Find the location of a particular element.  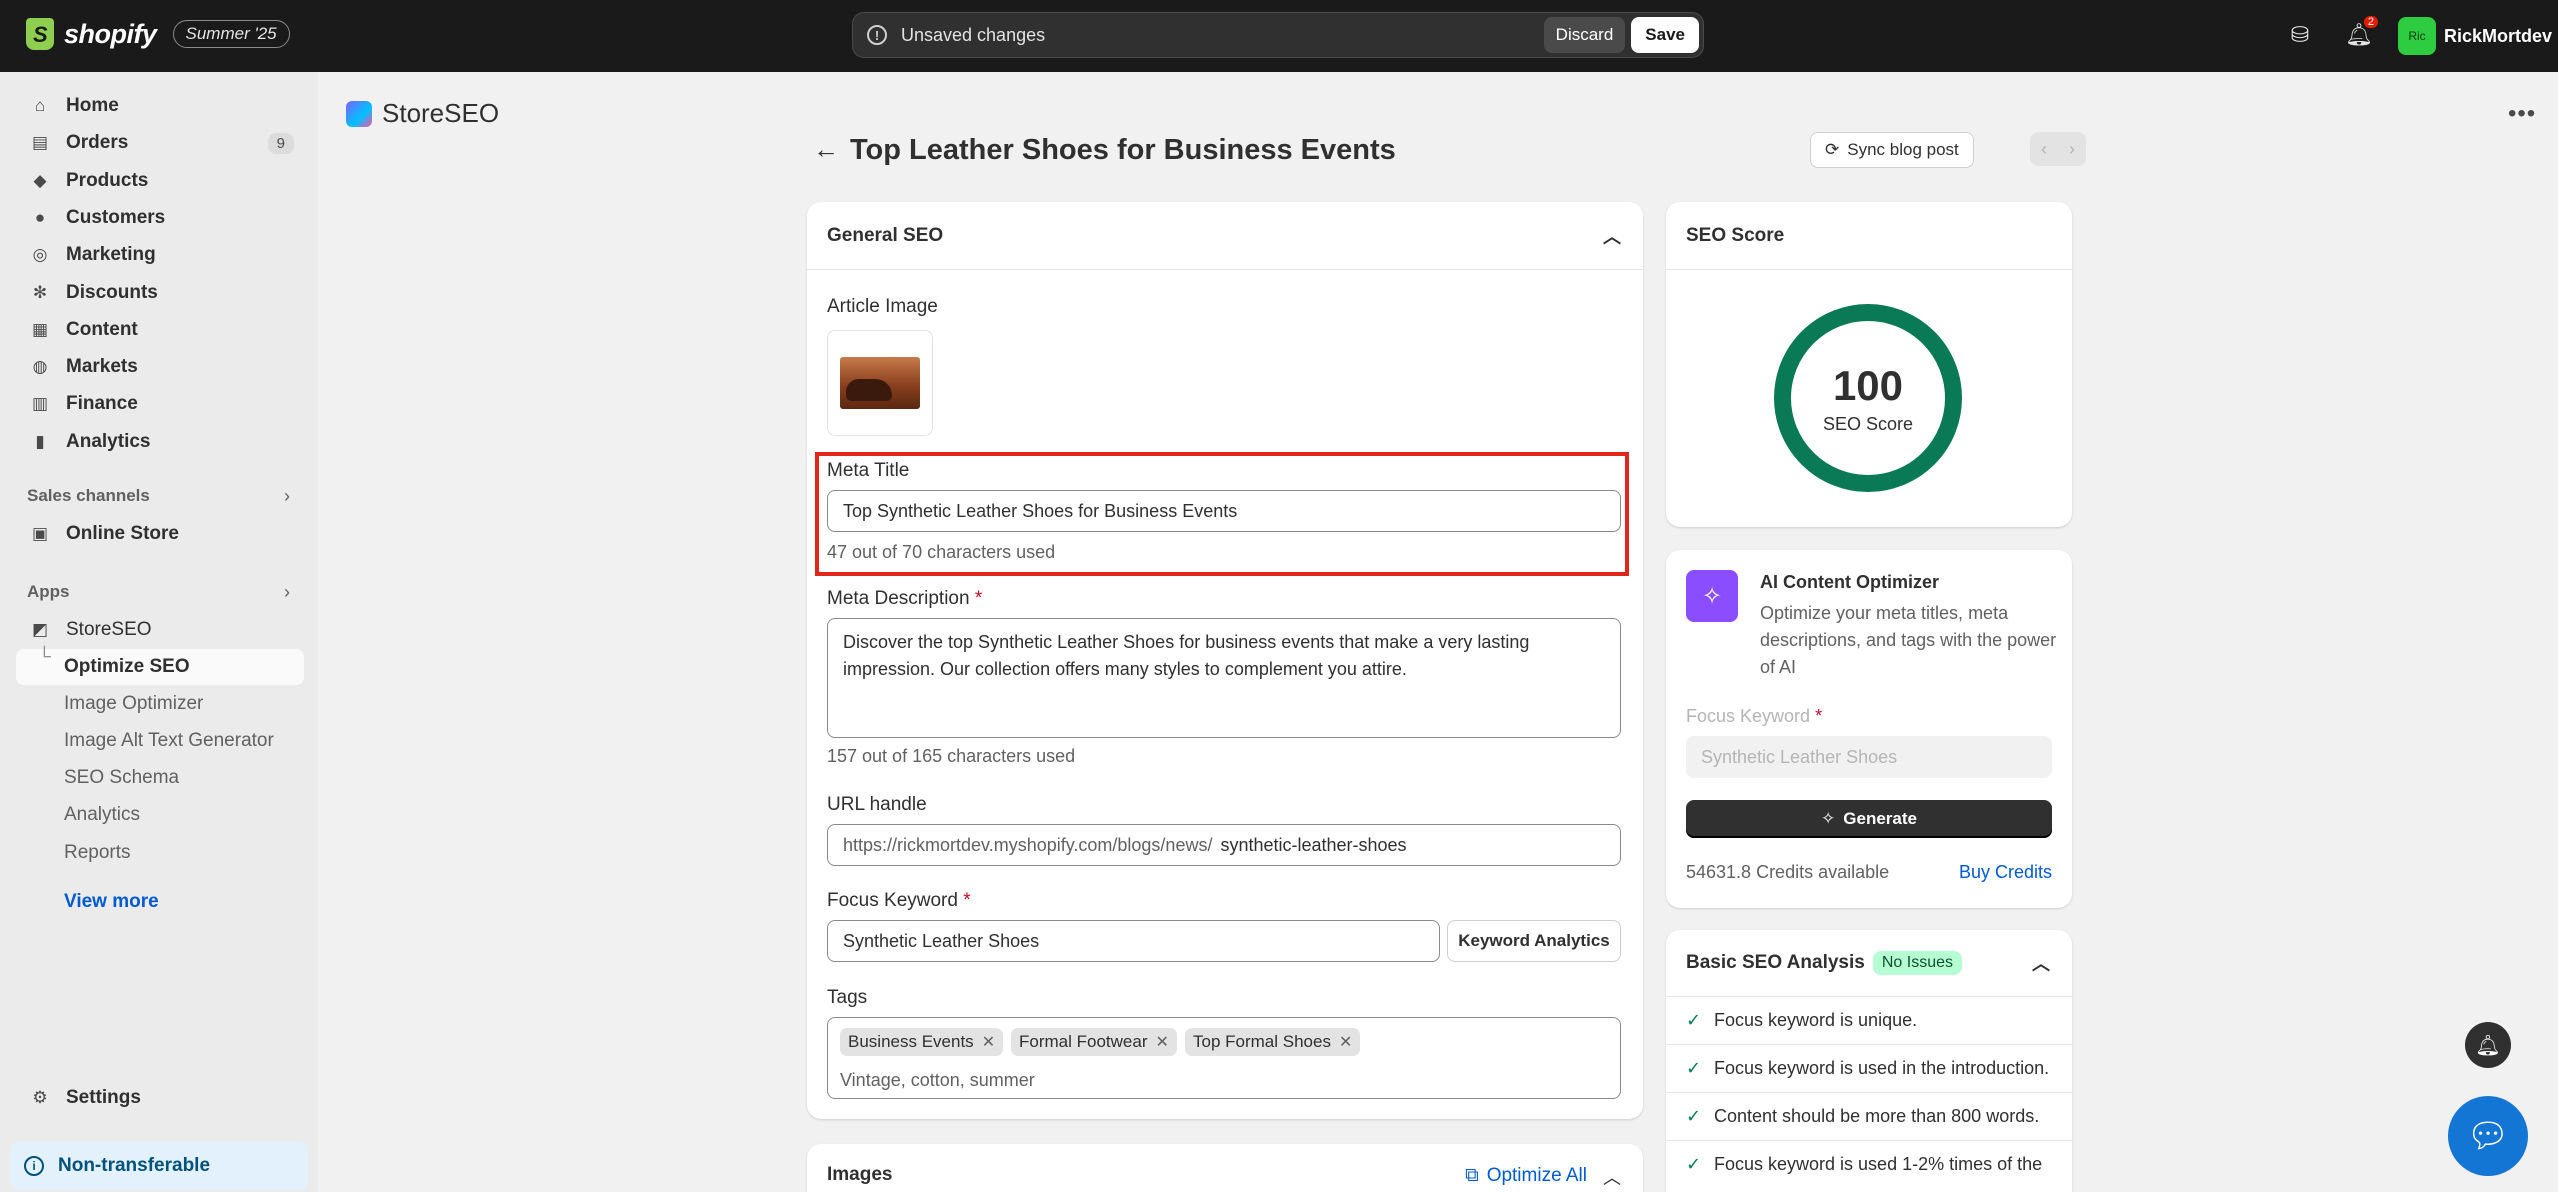

sidebar-item-settings: ⚙ Settings is located at coordinates (159, 1098).